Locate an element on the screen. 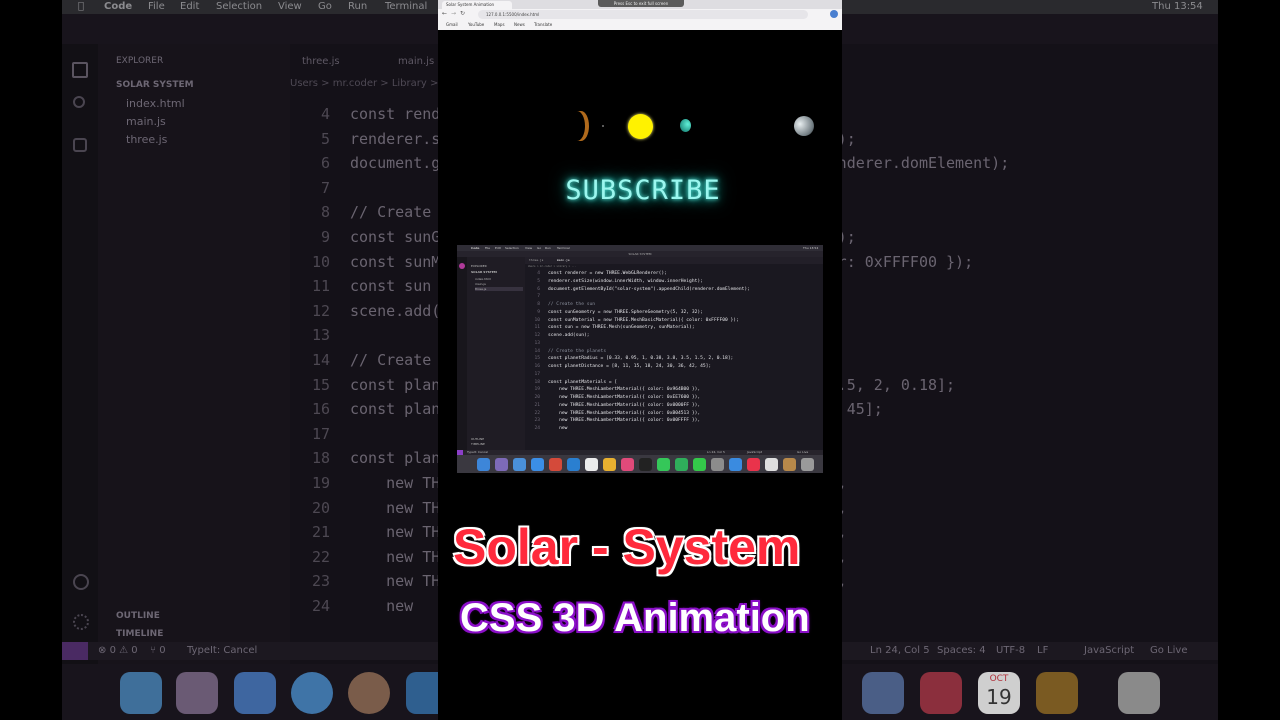  launchpad-icon is located at coordinates (197, 693).